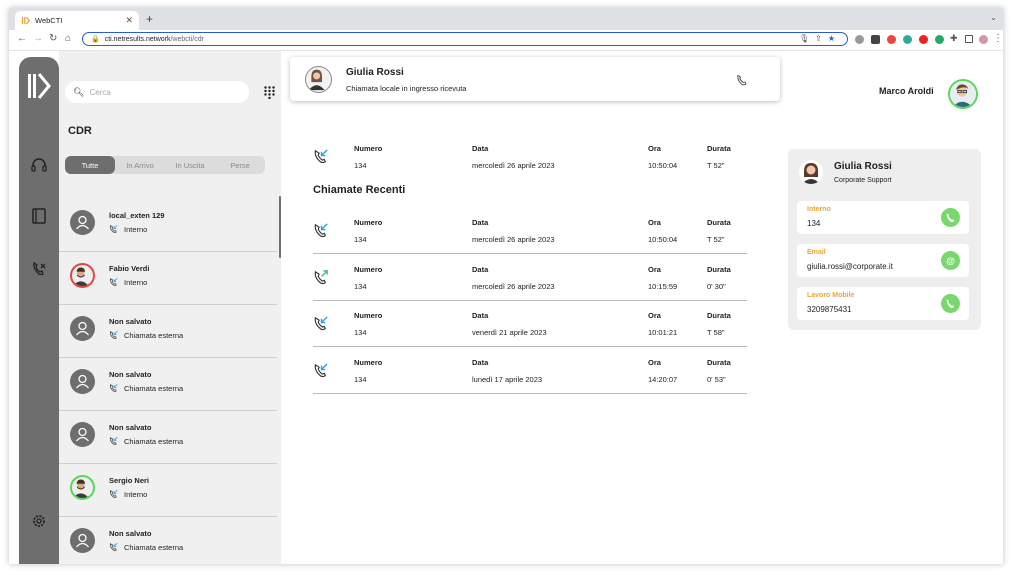 The width and height of the screenshot is (1011, 575). Describe the element at coordinates (22, 38) in the screenshot. I see `back-icon: ←` at that location.